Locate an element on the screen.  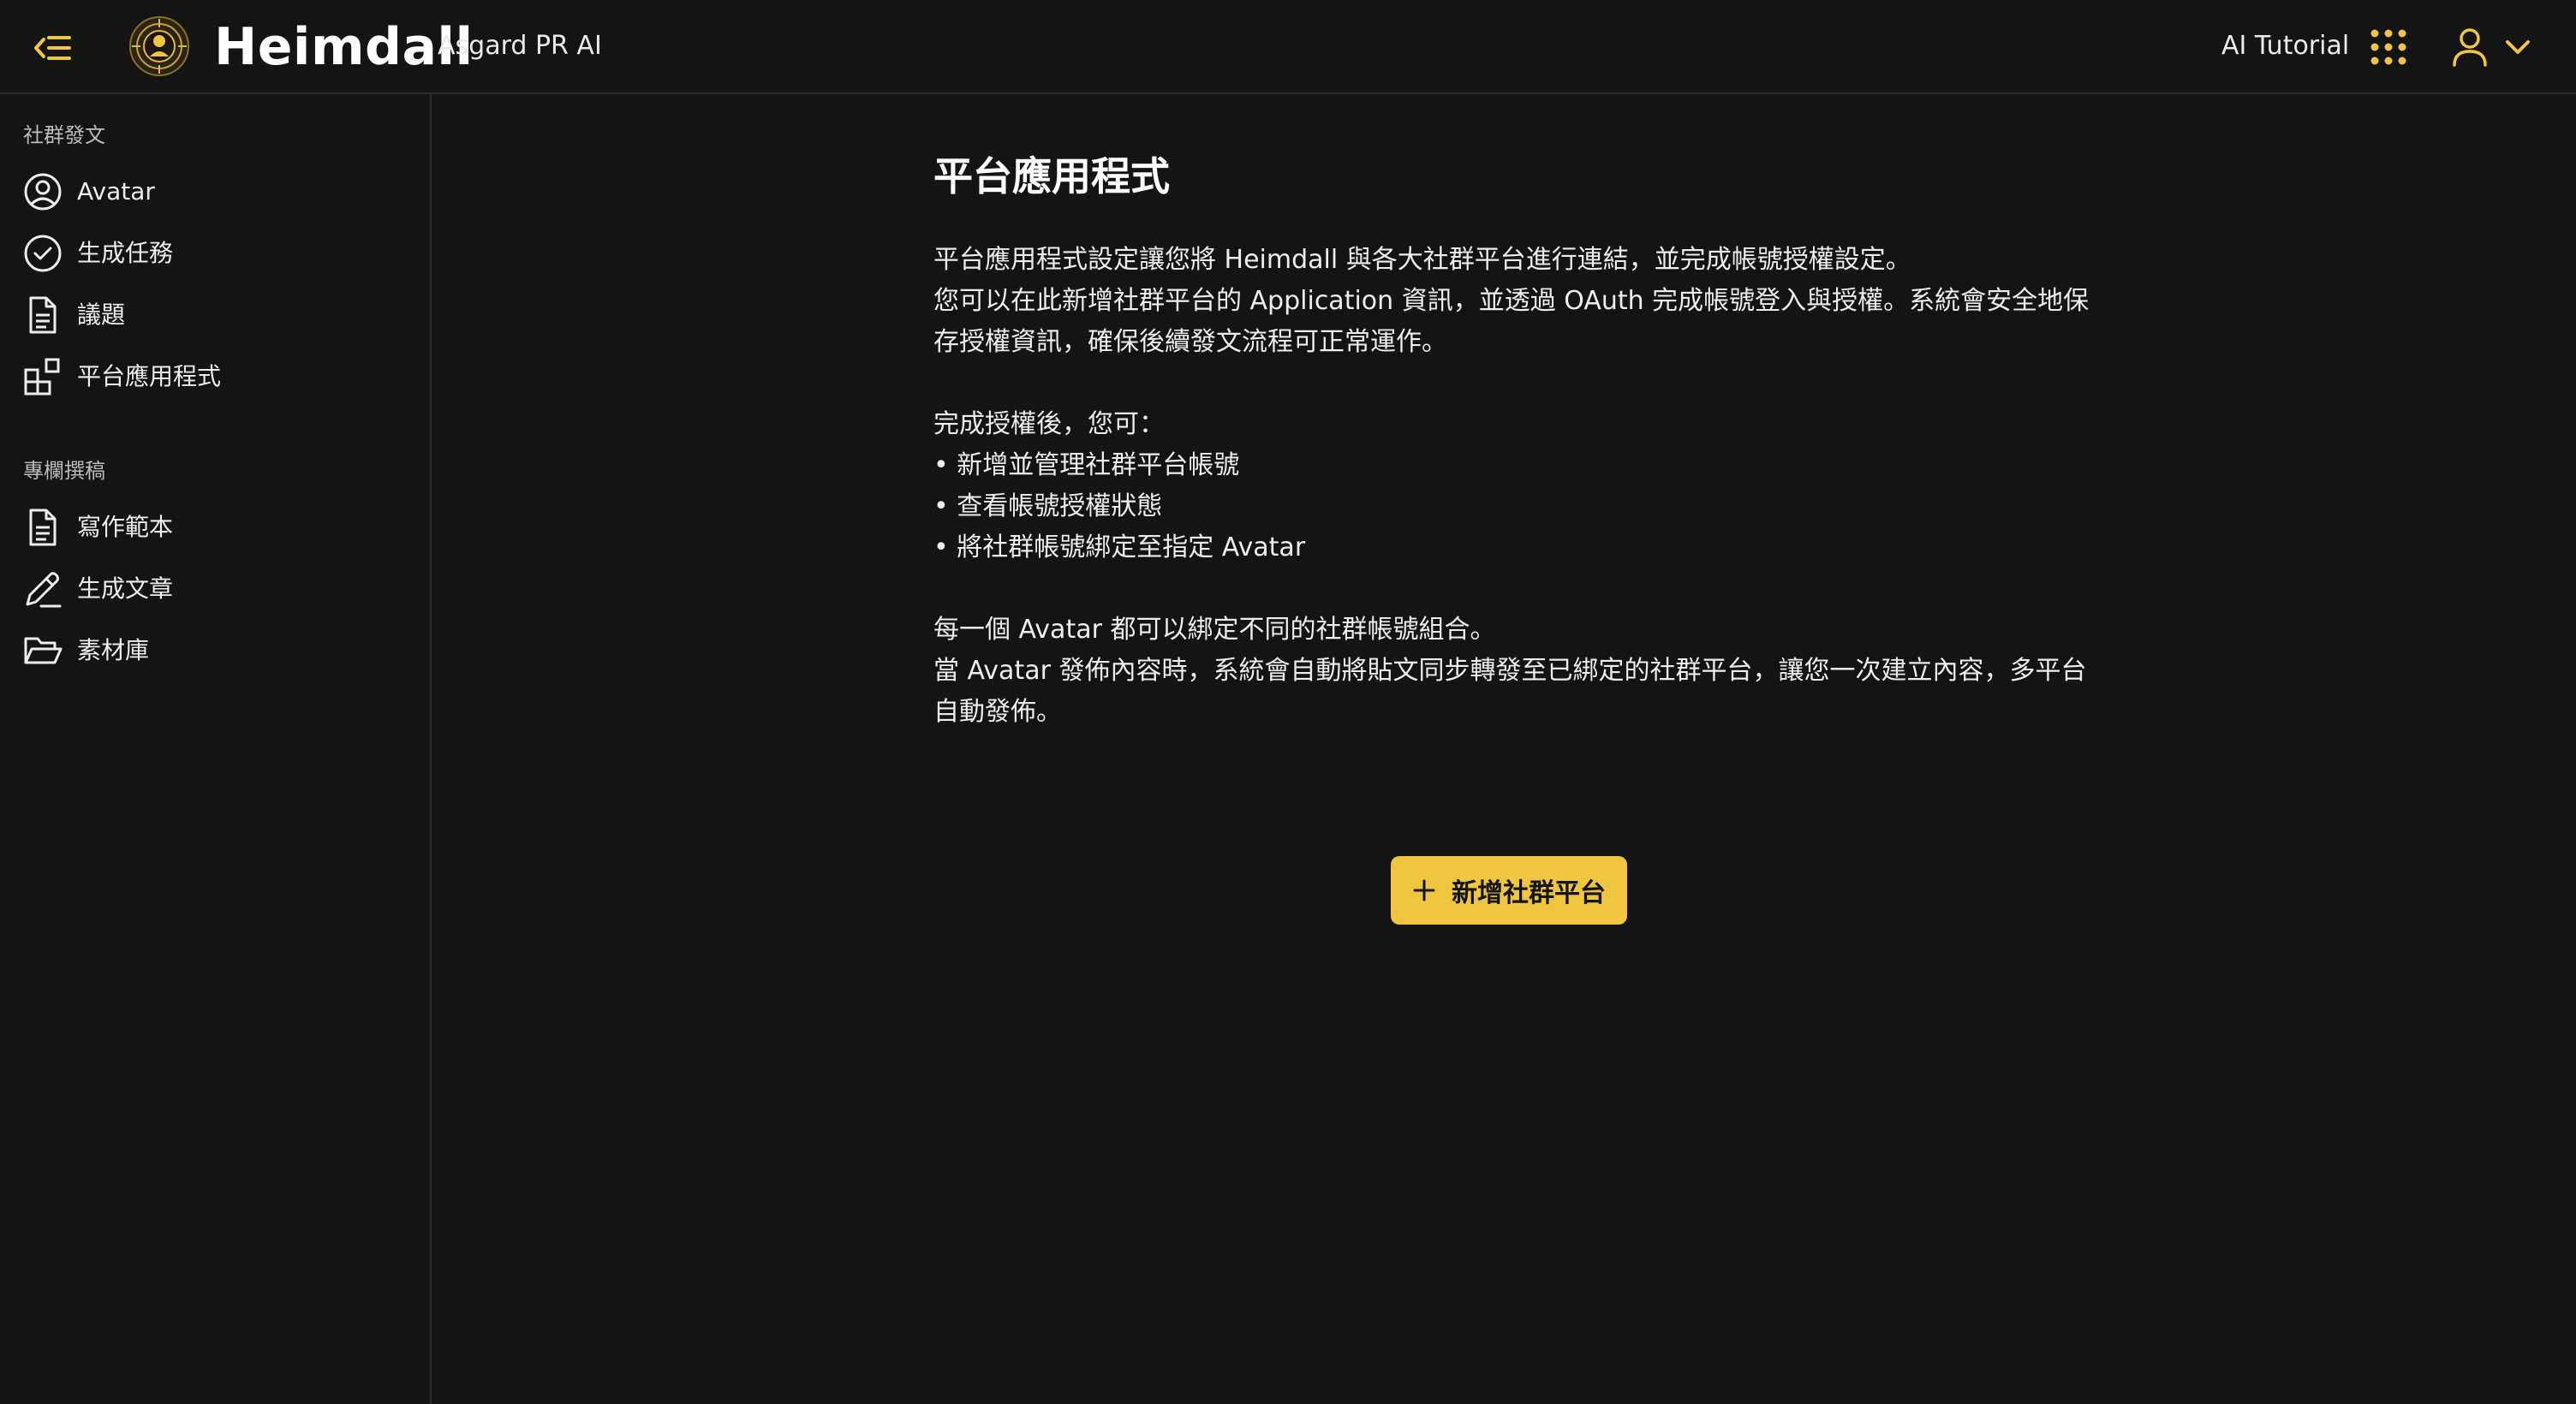
sidebar-item-generate-article: 生成文章 is located at coordinates (214, 589).